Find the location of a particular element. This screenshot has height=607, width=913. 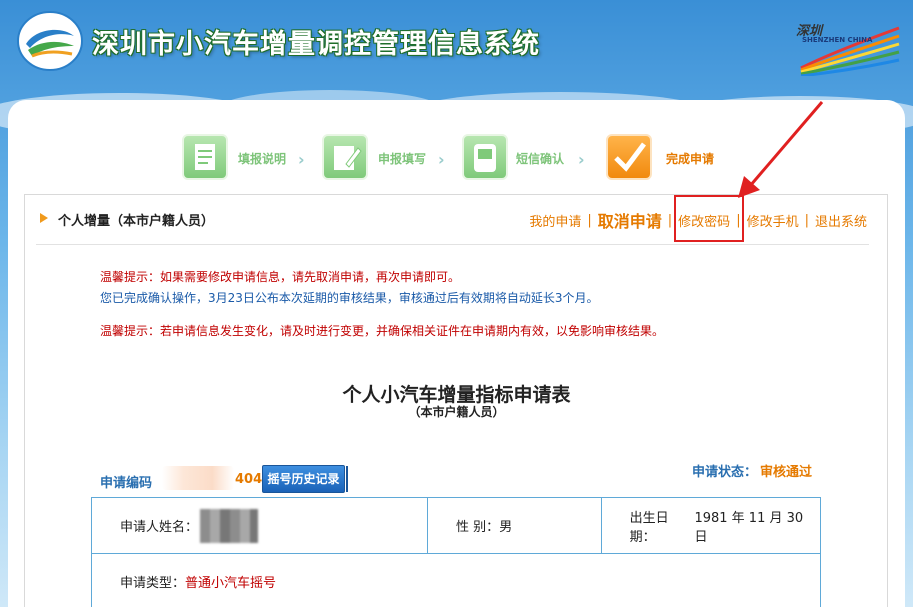

gender-value: 男 is located at coordinates (506, 527).